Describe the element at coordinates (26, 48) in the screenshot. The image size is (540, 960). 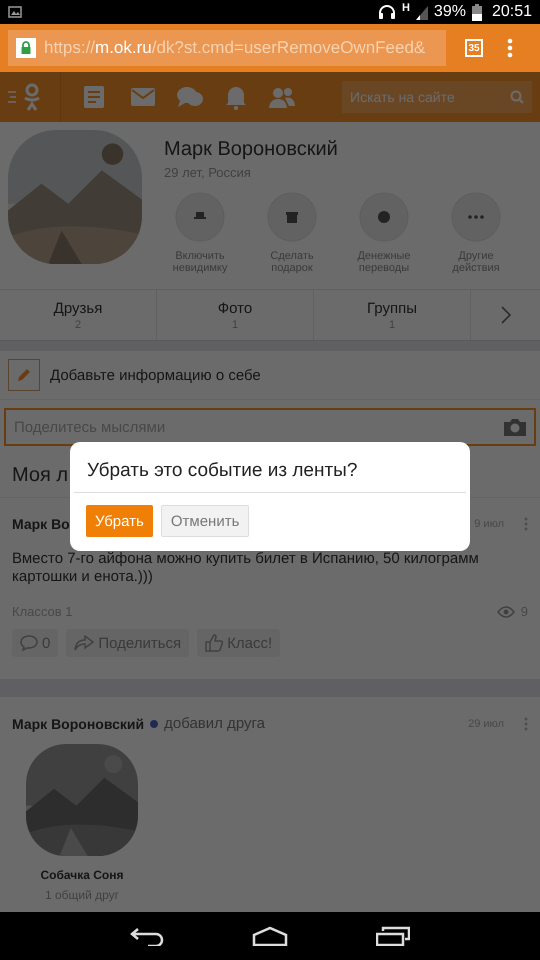
I see `lock-icon` at that location.